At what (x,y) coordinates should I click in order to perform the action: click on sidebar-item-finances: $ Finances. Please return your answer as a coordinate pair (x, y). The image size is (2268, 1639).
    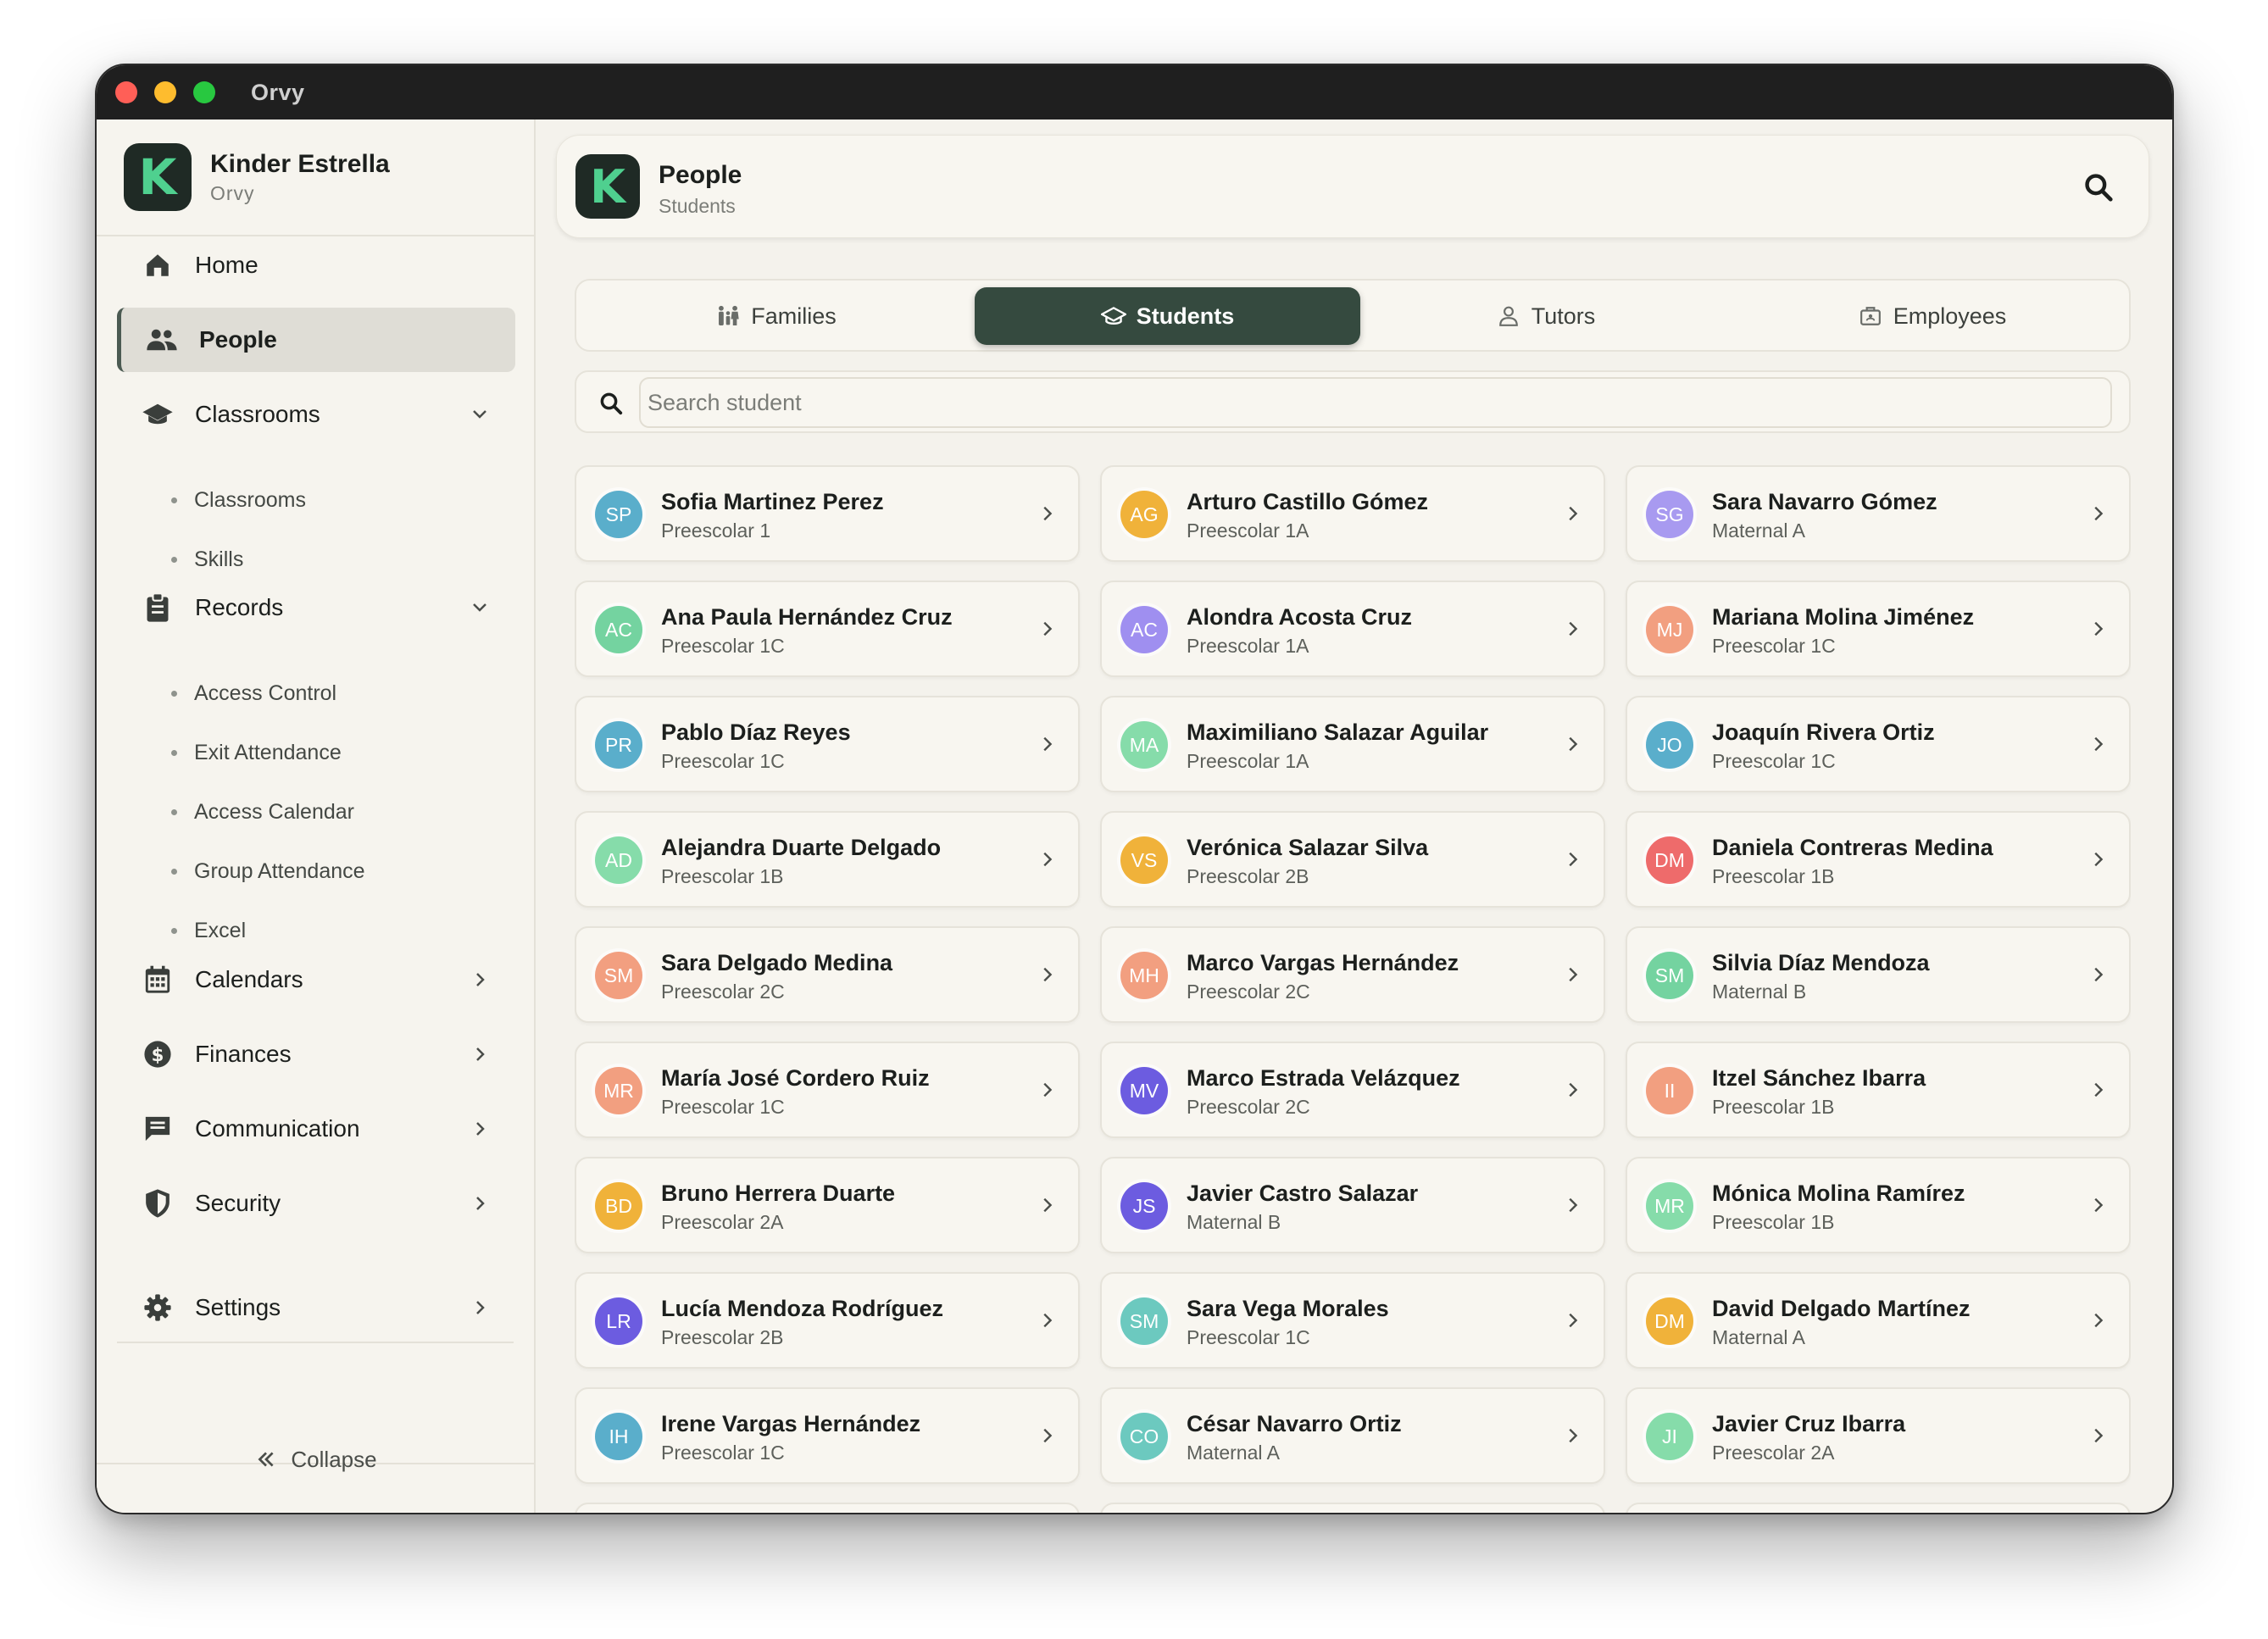
    Looking at the image, I should click on (316, 1054).